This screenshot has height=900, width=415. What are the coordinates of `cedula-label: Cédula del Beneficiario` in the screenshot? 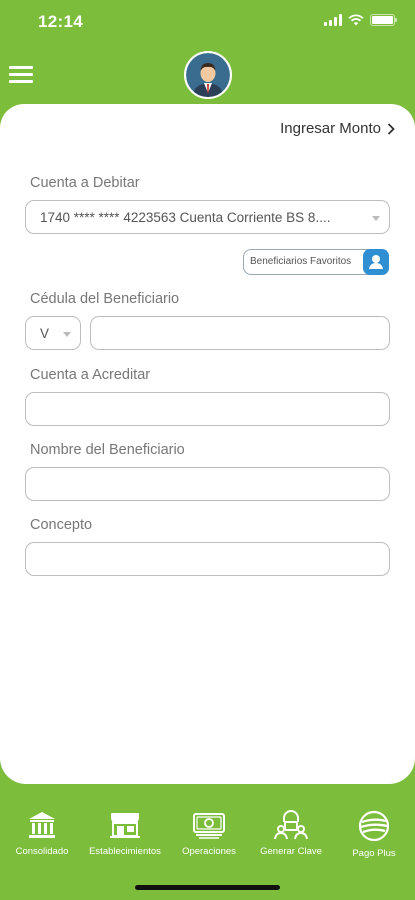 It's located at (105, 299).